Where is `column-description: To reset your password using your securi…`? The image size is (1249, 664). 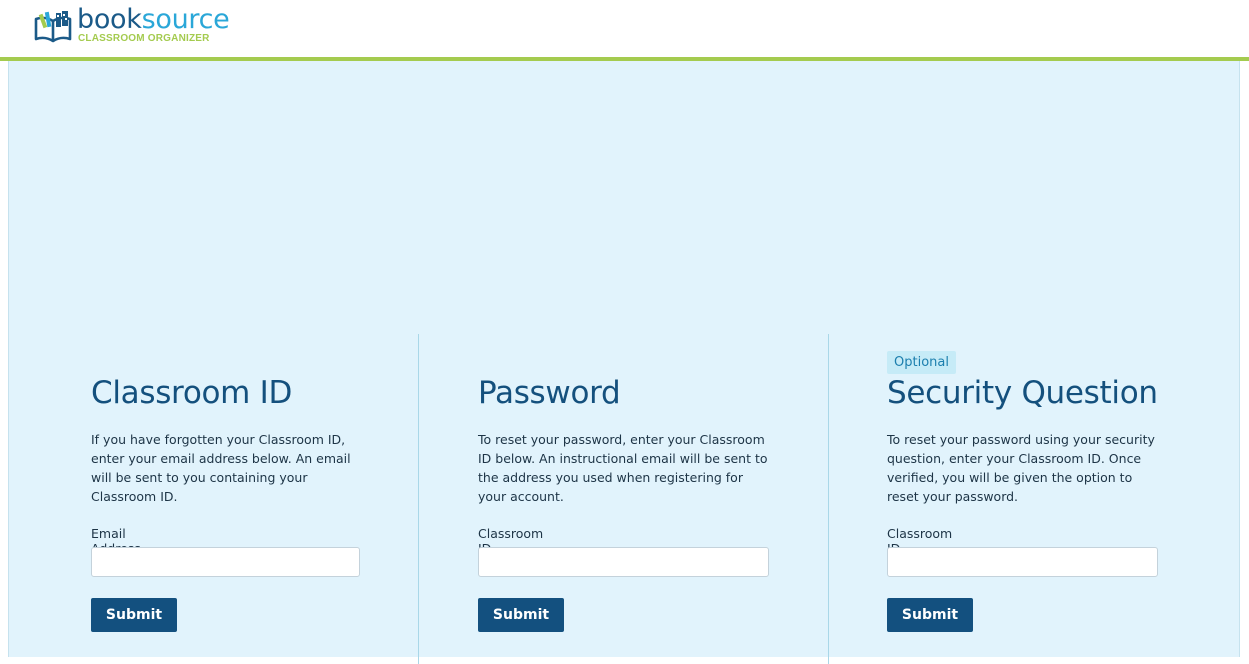 column-description: To reset your password using your securi… is located at coordinates (1021, 468).